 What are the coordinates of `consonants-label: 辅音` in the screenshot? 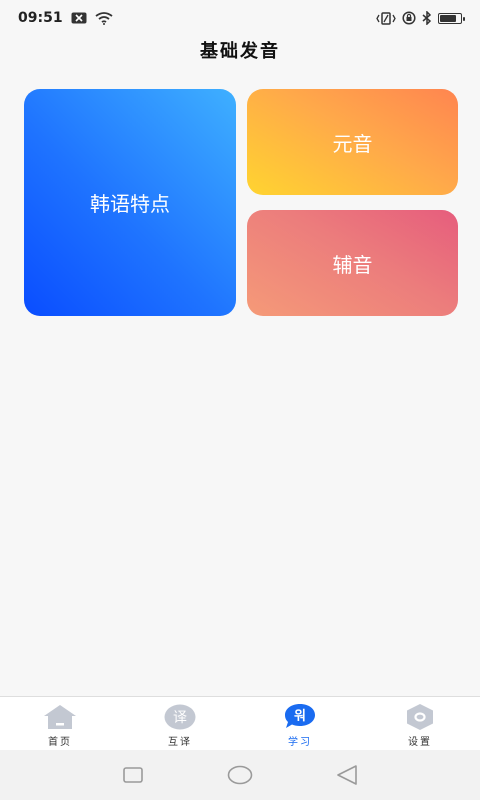 It's located at (352, 264).